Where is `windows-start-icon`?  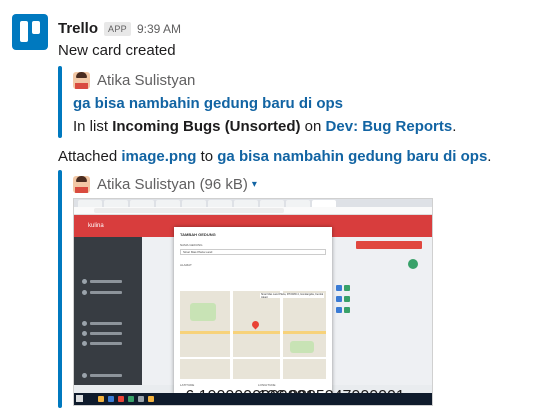 windows-start-icon is located at coordinates (79, 398).